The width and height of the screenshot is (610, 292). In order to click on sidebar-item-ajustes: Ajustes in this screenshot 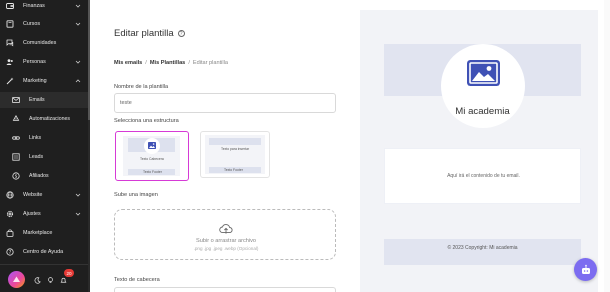, I will do `click(45, 214)`.